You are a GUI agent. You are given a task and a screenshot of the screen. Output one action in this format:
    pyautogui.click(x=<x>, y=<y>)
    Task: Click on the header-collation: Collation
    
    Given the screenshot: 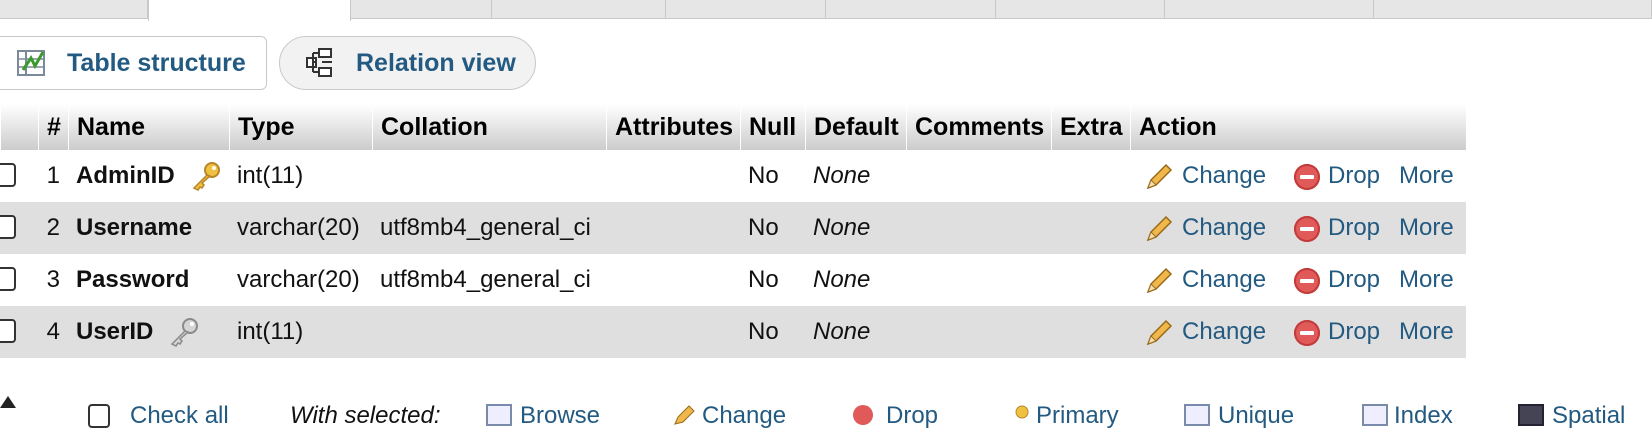 What is the action you would take?
    pyautogui.click(x=489, y=127)
    